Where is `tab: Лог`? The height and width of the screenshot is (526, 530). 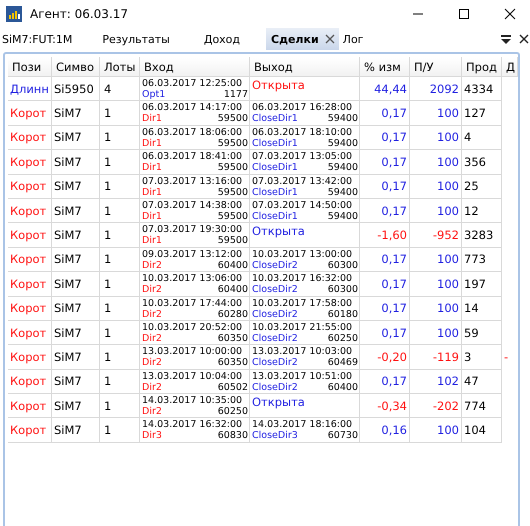 tab: Лог is located at coordinates (353, 39).